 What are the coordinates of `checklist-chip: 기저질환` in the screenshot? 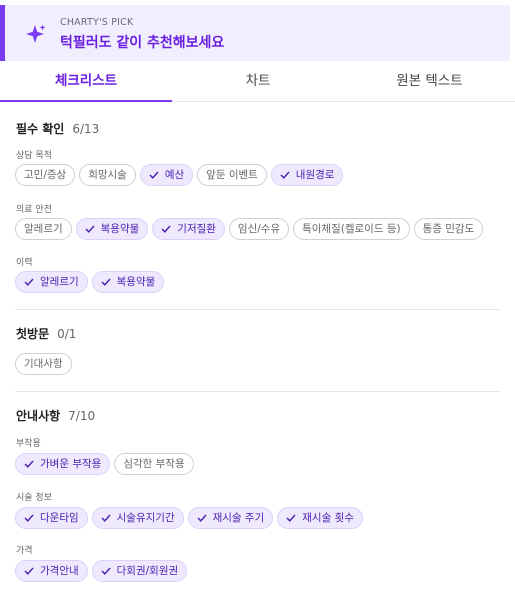 It's located at (188, 229).